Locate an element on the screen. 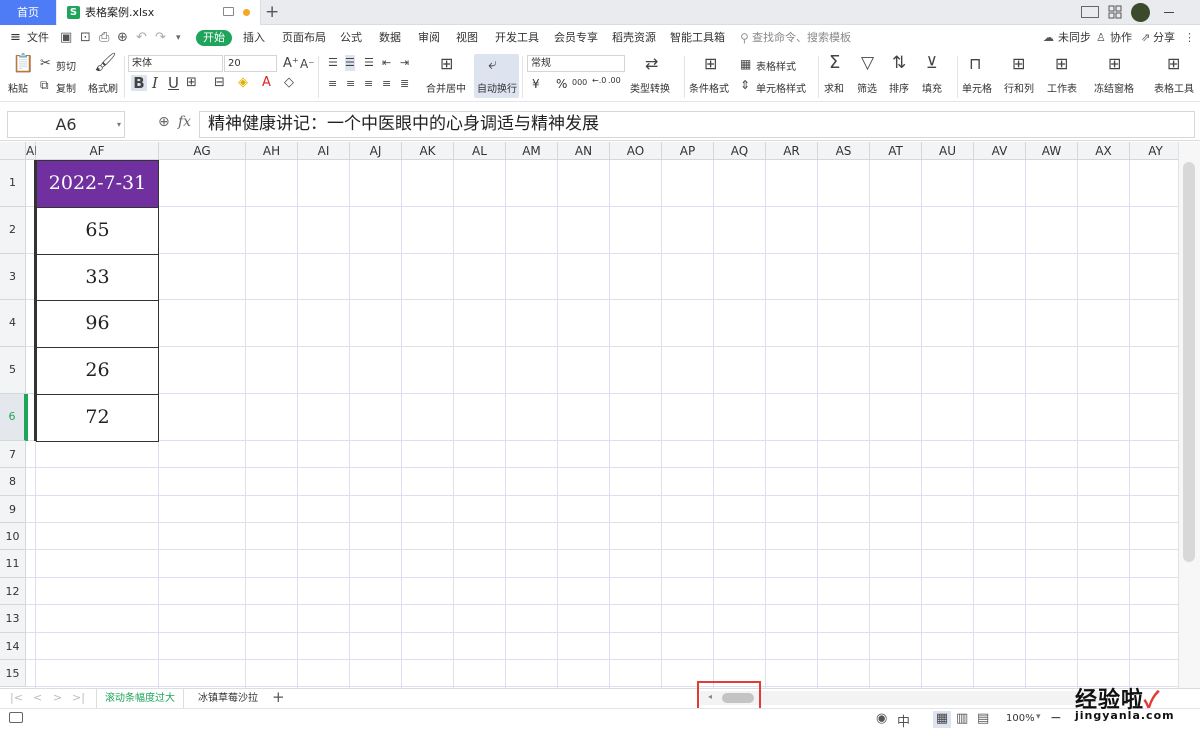  zoom-fx-icon: ⊕ is located at coordinates (164, 122).